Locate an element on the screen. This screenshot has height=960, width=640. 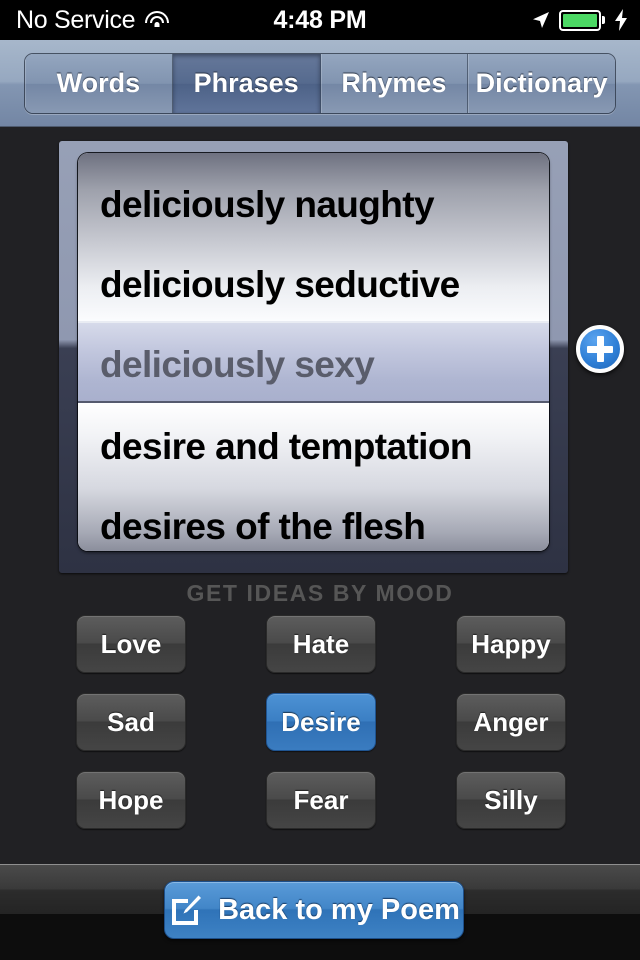
nav-bar: Words Phrases Rhymes Dictionary is located at coordinates (320, 83).